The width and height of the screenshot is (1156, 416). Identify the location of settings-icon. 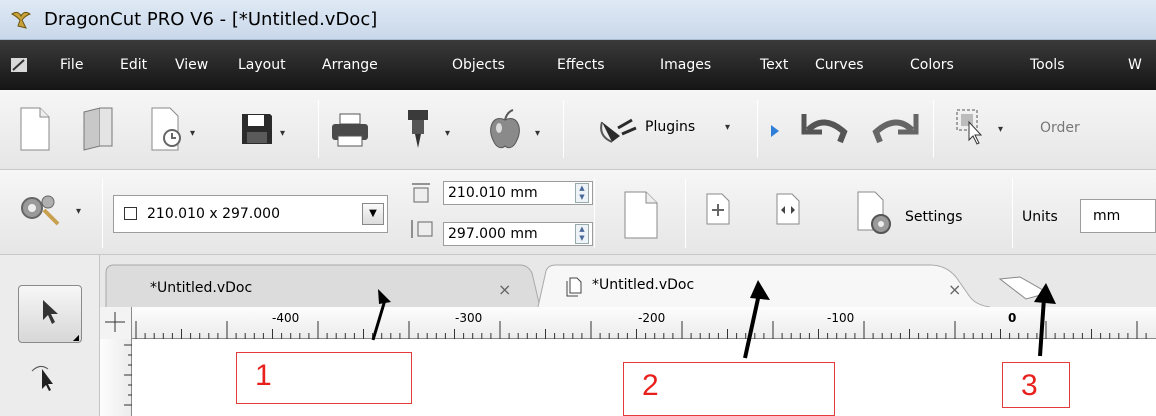
(875, 213).